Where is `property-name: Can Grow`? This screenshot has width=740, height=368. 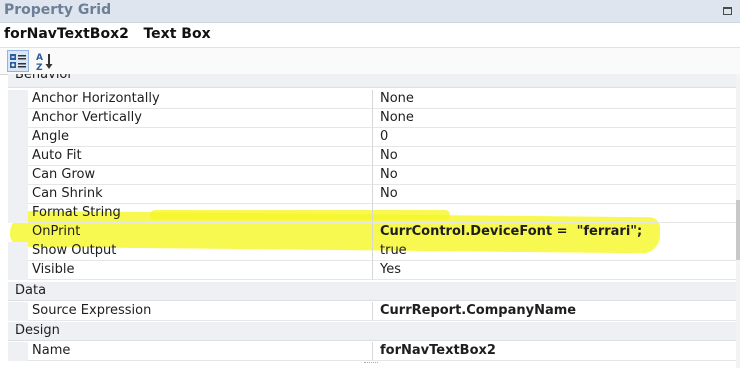 property-name: Can Grow is located at coordinates (64, 174).